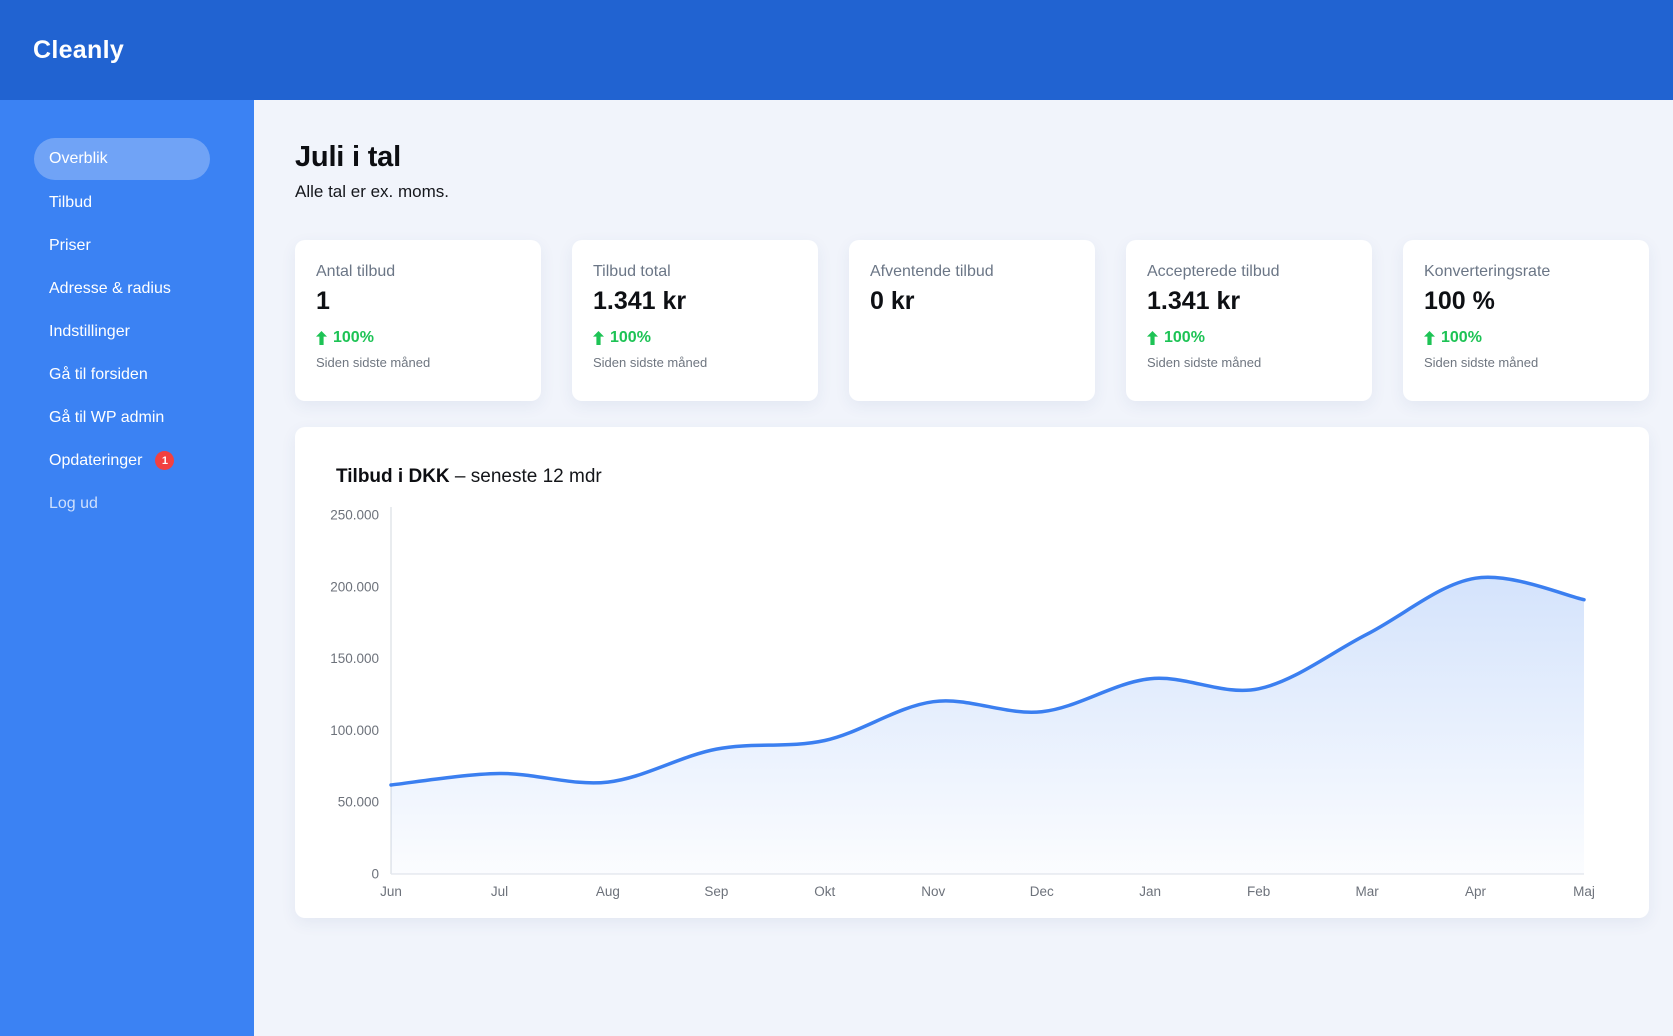 This screenshot has height=1036, width=1673. Describe the element at coordinates (892, 301) in the screenshot. I see `stat-card-value: 0 kr` at that location.